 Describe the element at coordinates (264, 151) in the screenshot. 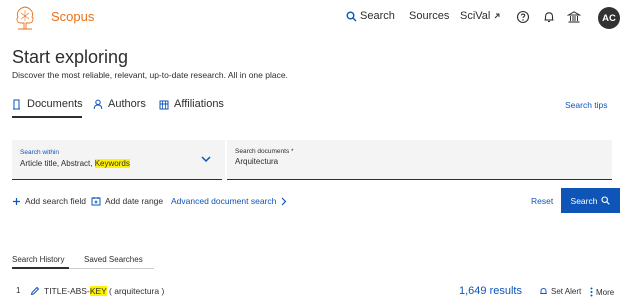

I see `search-documents-label: Search documents *` at that location.